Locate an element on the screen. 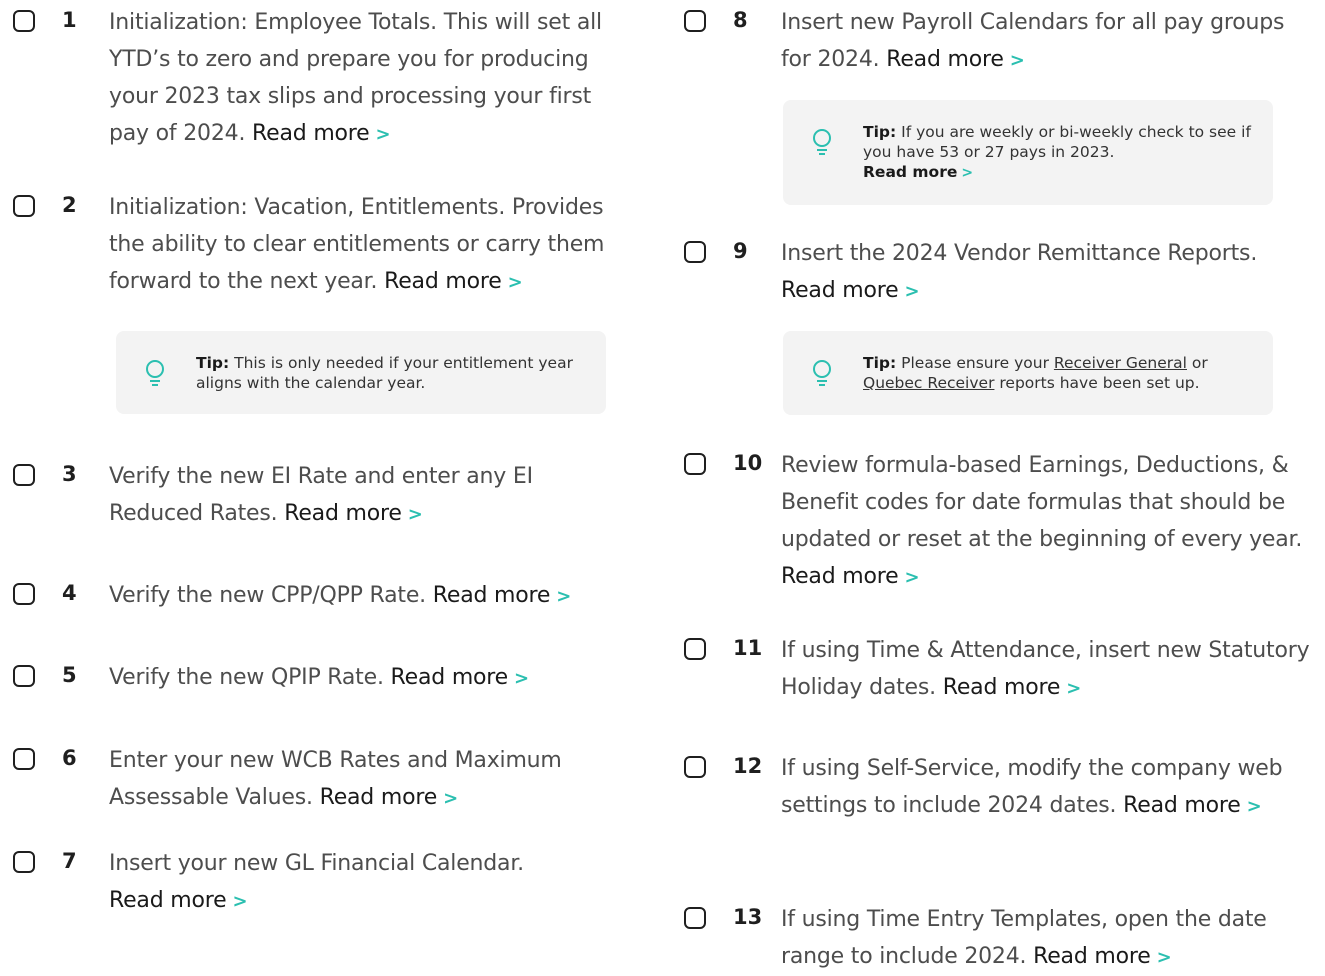  item-number-8: 8 is located at coordinates (740, 20).